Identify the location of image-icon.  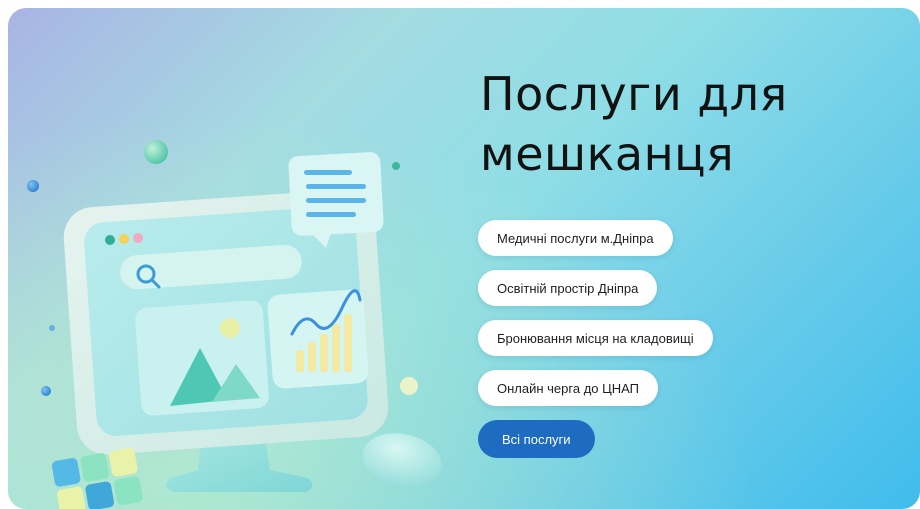
(202, 358).